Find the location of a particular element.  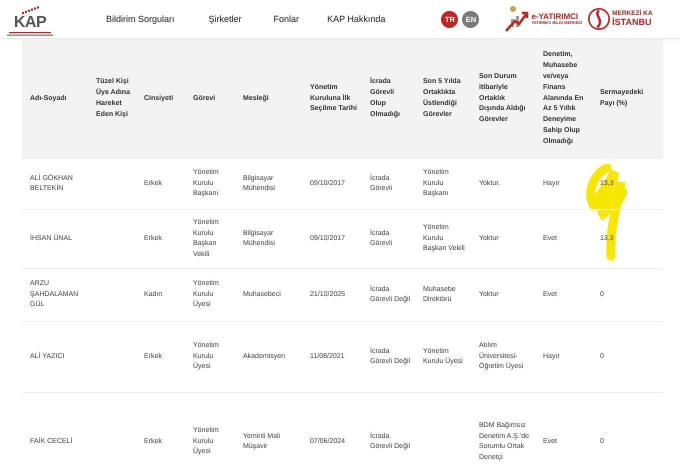

logo-tagline-drawing is located at coordinates (30, 34).